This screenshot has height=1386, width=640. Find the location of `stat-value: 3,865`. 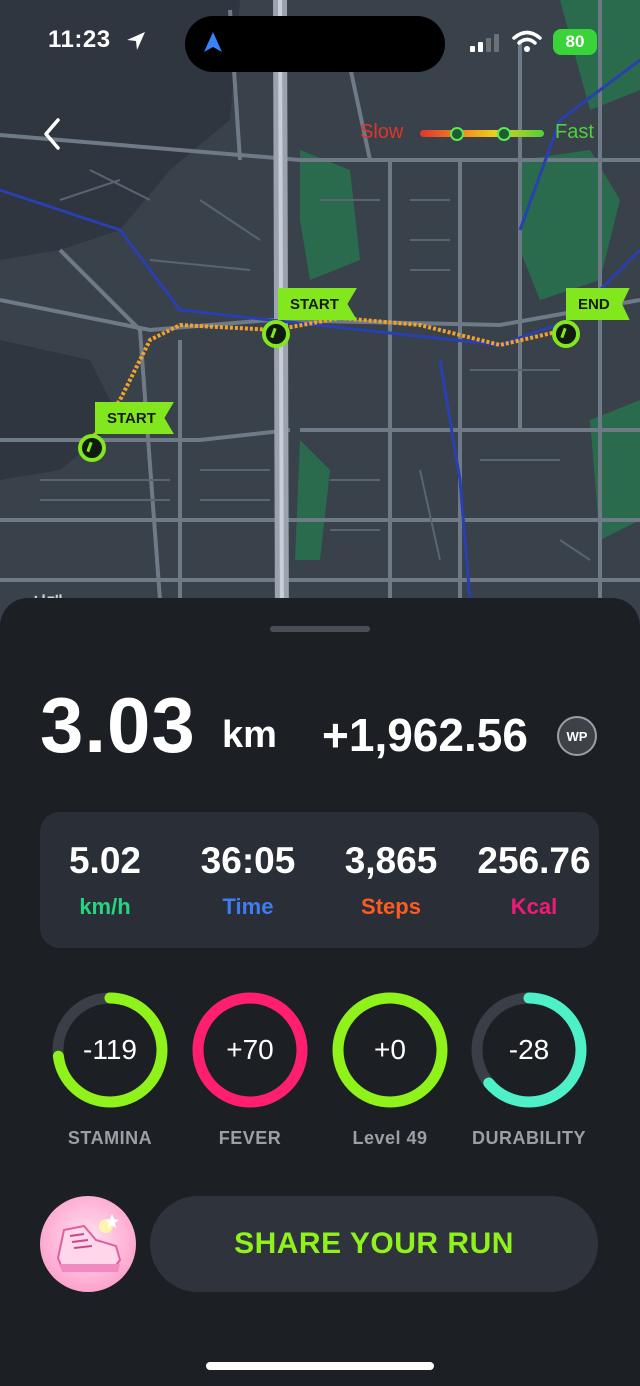

stat-value: 3,865 is located at coordinates (391, 860).